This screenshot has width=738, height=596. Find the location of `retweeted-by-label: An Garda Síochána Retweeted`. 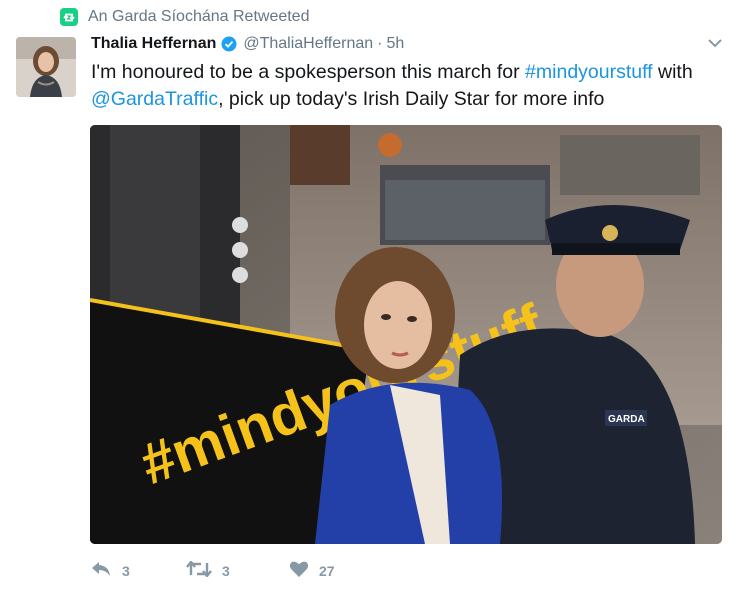

retweeted-by-label: An Garda Síochána Retweeted is located at coordinates (198, 17).